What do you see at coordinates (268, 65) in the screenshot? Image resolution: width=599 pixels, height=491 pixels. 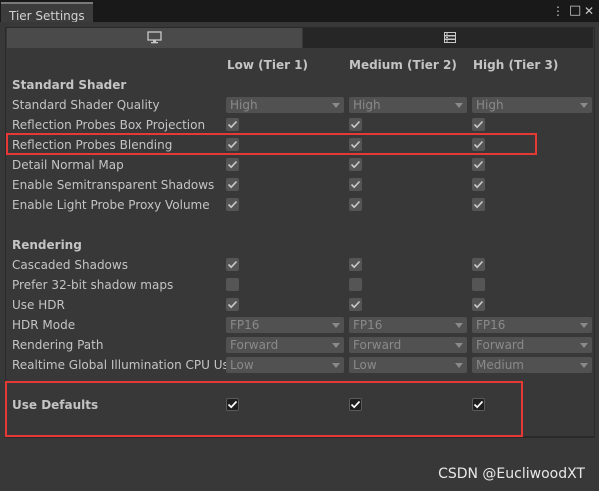 I see `tier-header-low: Low (Tier 1)` at bounding box center [268, 65].